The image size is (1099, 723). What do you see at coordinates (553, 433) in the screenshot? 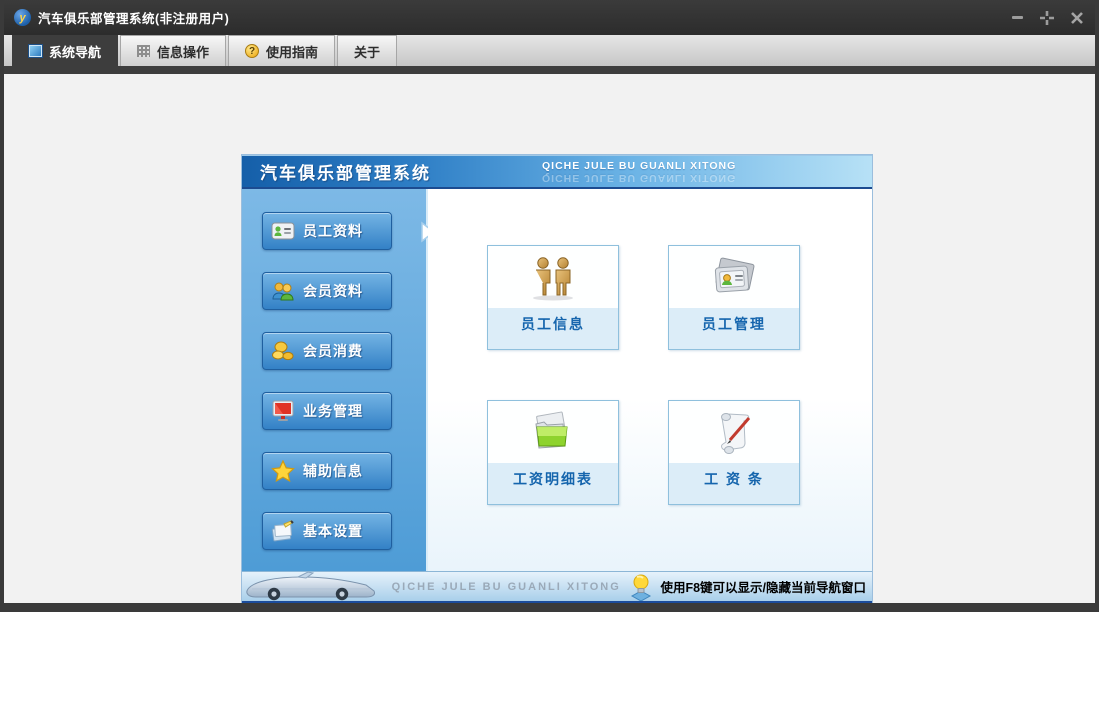
I see `green-folder-icon` at bounding box center [553, 433].